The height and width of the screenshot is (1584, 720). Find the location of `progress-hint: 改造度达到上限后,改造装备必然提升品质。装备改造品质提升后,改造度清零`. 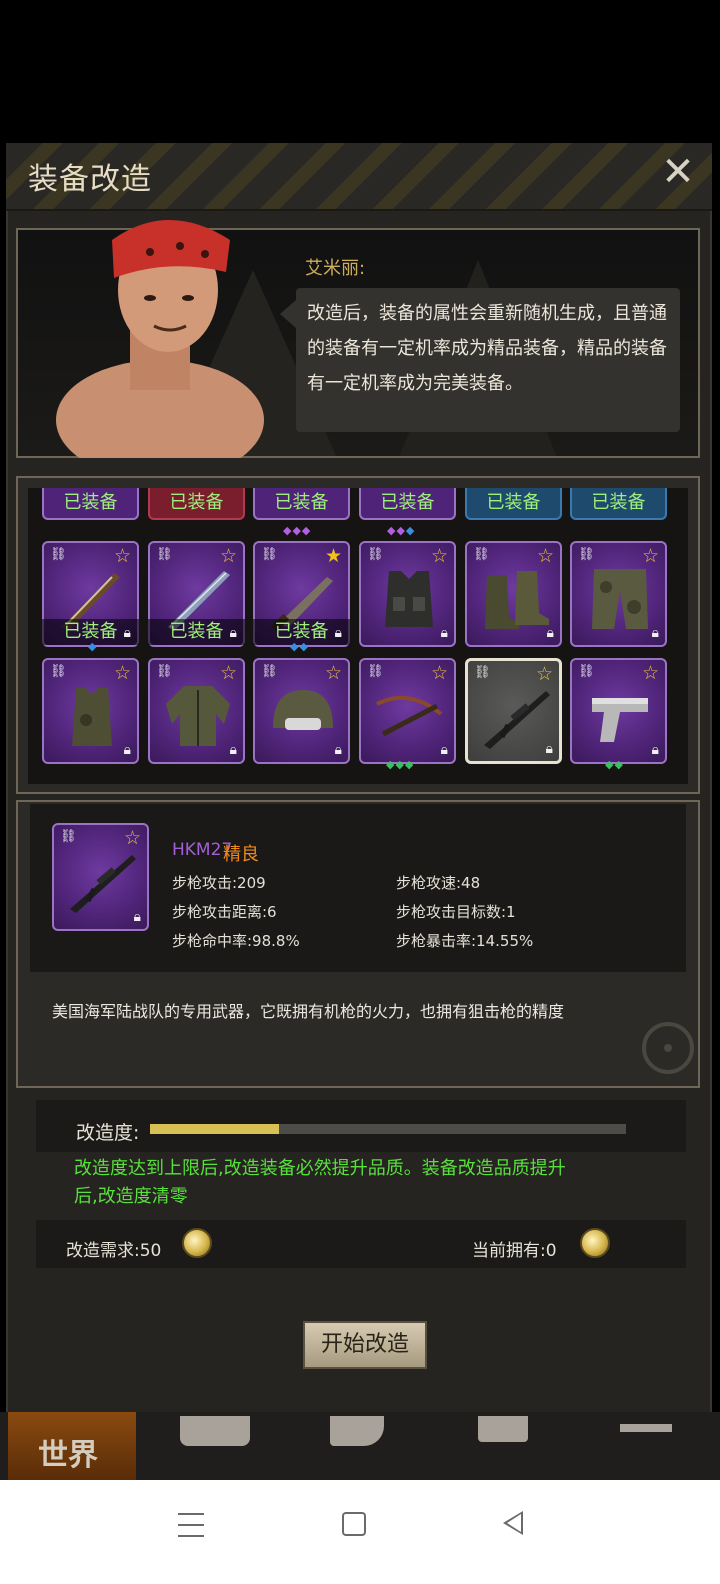

progress-hint: 改造度达到上限后,改造装备必然提升品质。装备改造品质提升后,改造度清零 is located at coordinates (320, 1182).